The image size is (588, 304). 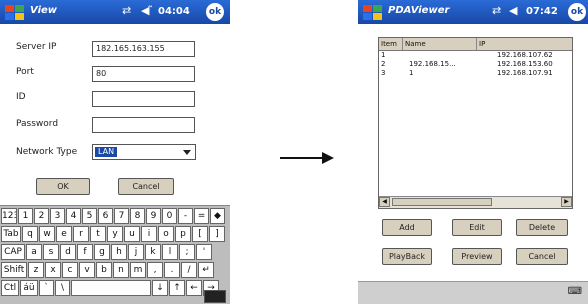 I want to click on ok-button: OK, so click(x=63, y=186).